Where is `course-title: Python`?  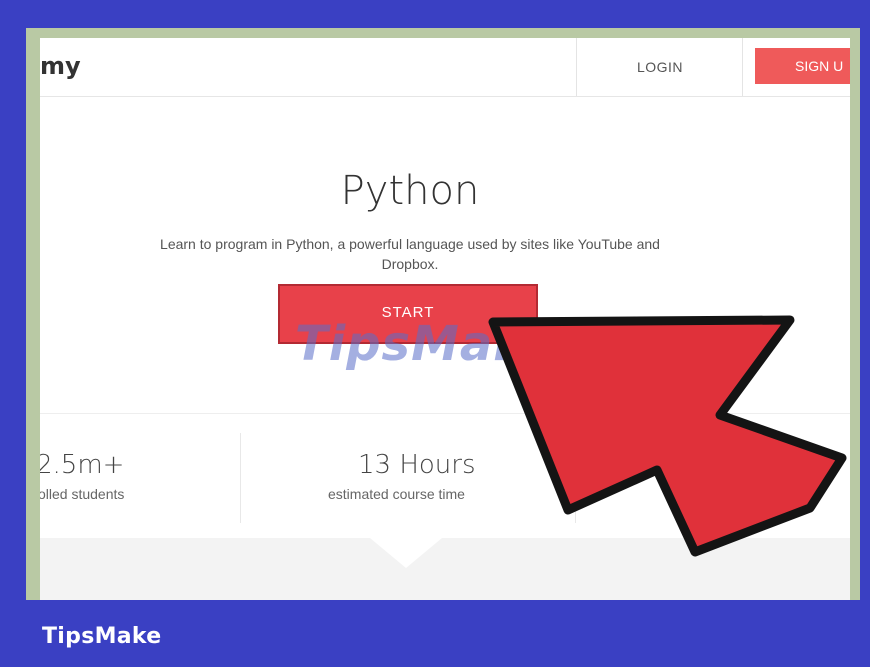
course-title: Python is located at coordinates (410, 191).